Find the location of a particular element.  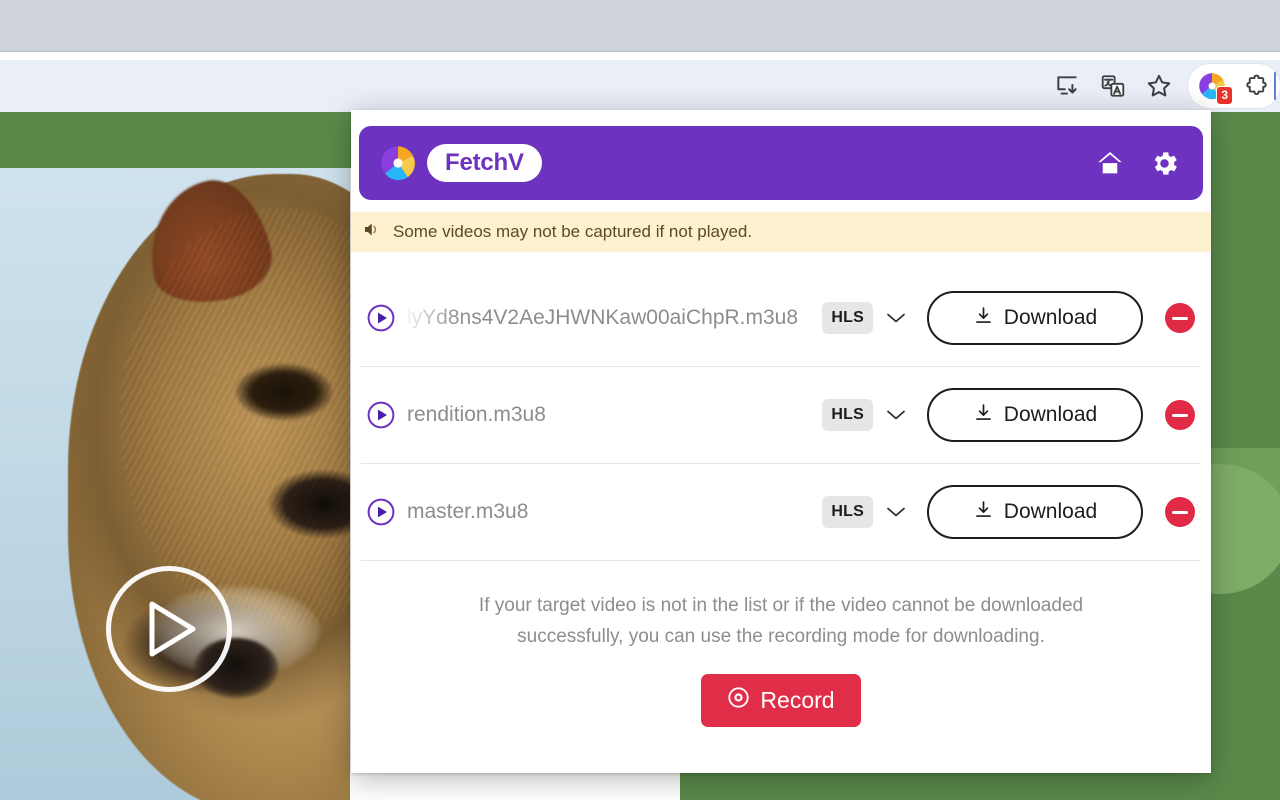

brand: FetchV is located at coordinates (460, 163).